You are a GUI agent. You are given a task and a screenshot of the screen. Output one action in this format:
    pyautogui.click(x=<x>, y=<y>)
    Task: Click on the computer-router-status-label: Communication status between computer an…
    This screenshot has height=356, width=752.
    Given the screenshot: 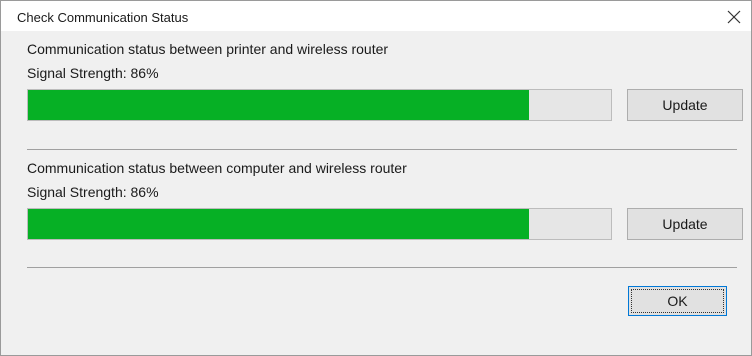 What is the action you would take?
    pyautogui.click(x=217, y=168)
    